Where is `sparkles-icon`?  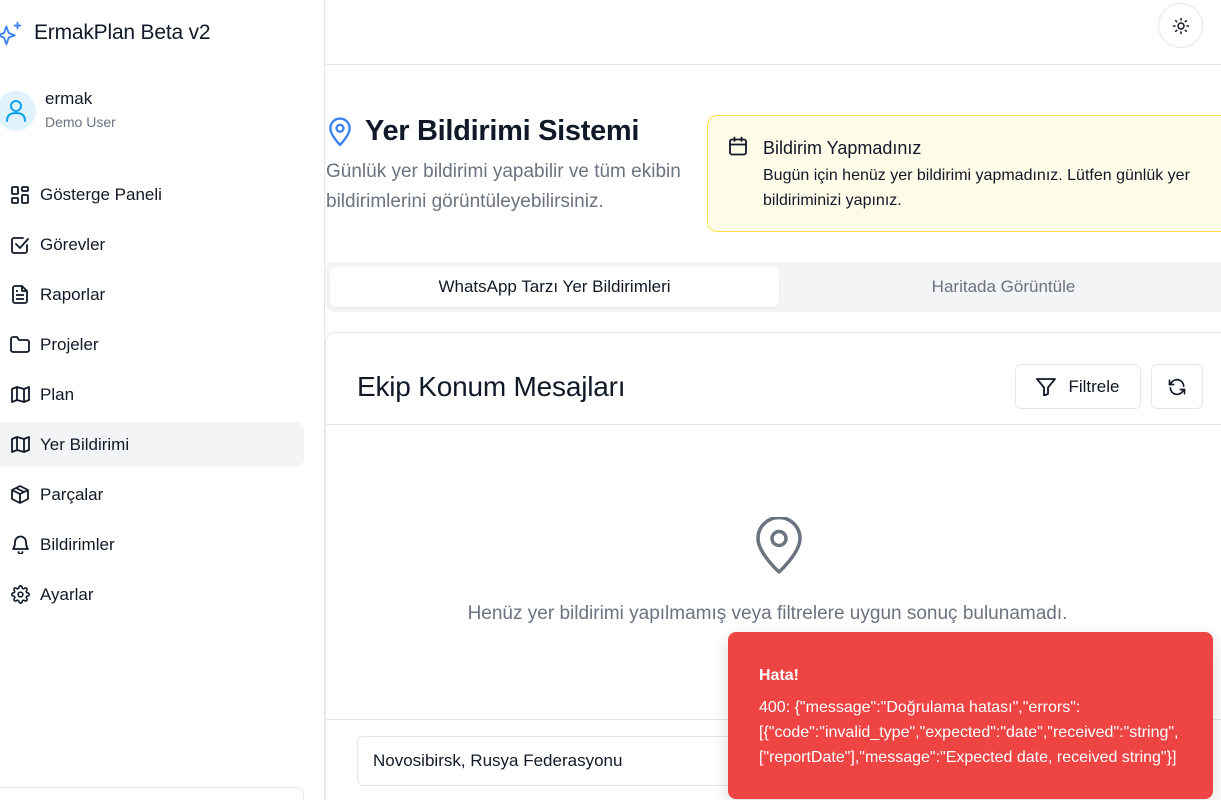 sparkles-icon is located at coordinates (12, 33).